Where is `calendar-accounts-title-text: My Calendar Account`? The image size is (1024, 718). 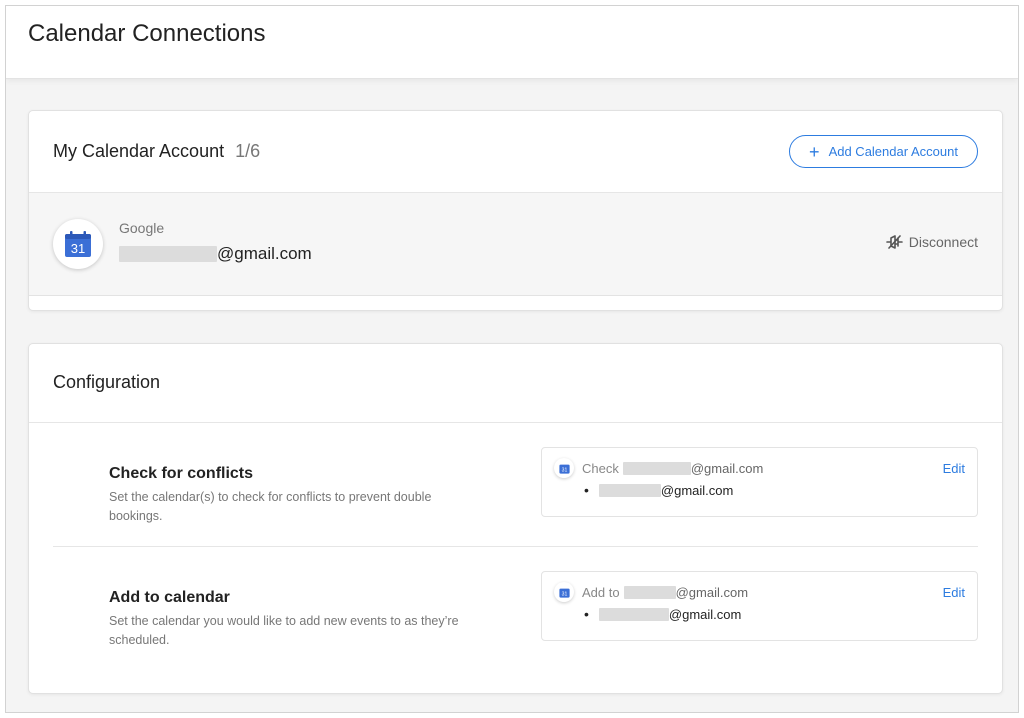
calendar-accounts-title-text: My Calendar Account is located at coordinates (139, 151).